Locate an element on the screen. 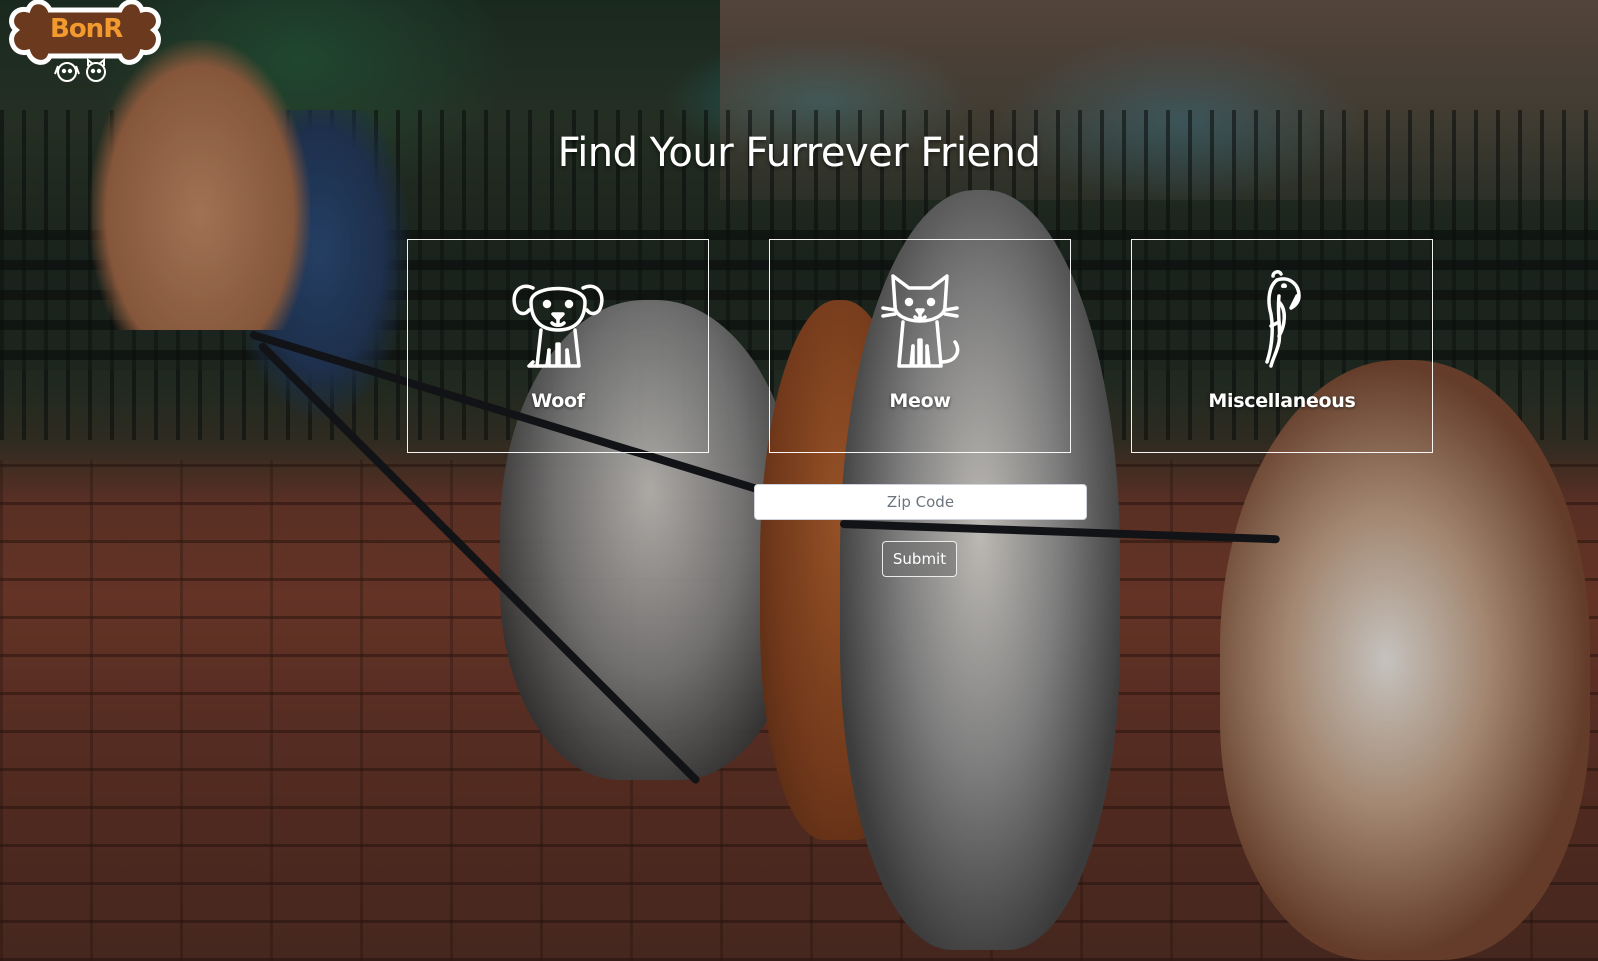 Image resolution: width=1598 pixels, height=961 pixels. cat-icon is located at coordinates (920, 321).